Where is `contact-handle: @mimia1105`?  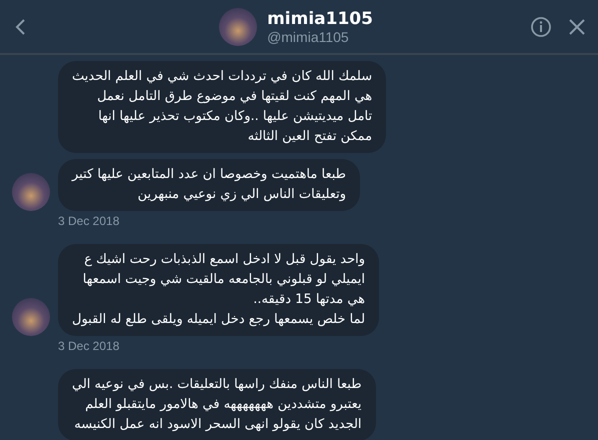
contact-handle: @mimia1105 is located at coordinates (308, 36).